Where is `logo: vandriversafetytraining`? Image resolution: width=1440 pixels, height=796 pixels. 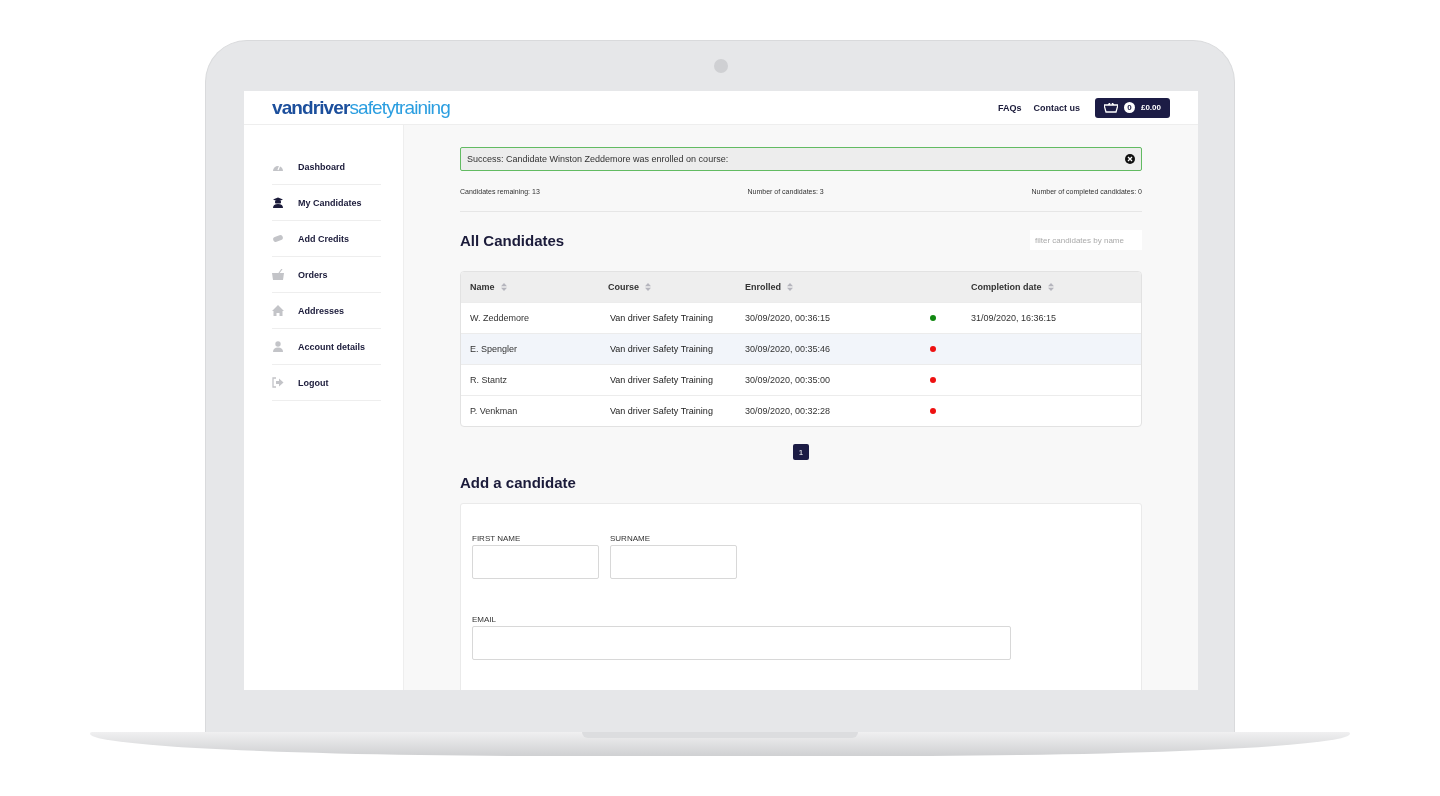
logo: vandriversafetytraining is located at coordinates (361, 107).